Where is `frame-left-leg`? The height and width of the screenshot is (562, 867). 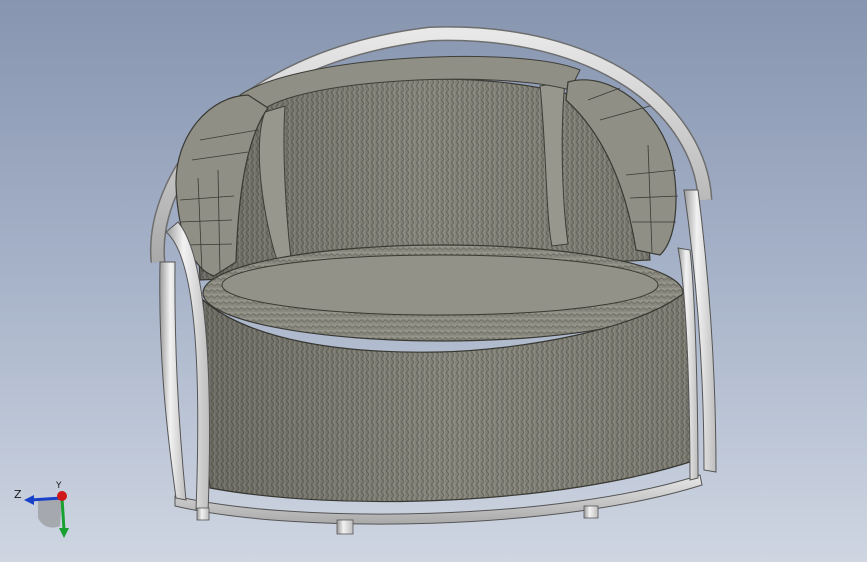
frame-left-leg is located at coordinates (173, 381).